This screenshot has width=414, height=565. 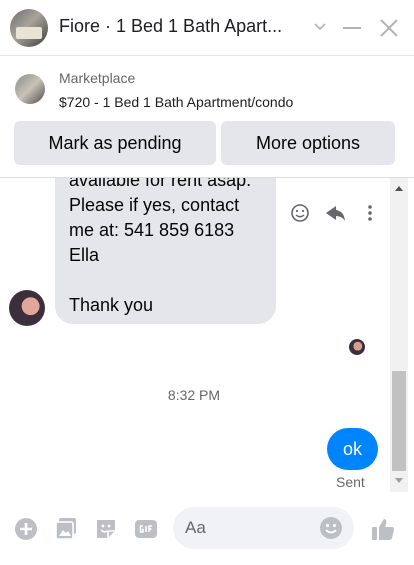 What do you see at coordinates (27, 308) in the screenshot?
I see `sender-avatar` at bounding box center [27, 308].